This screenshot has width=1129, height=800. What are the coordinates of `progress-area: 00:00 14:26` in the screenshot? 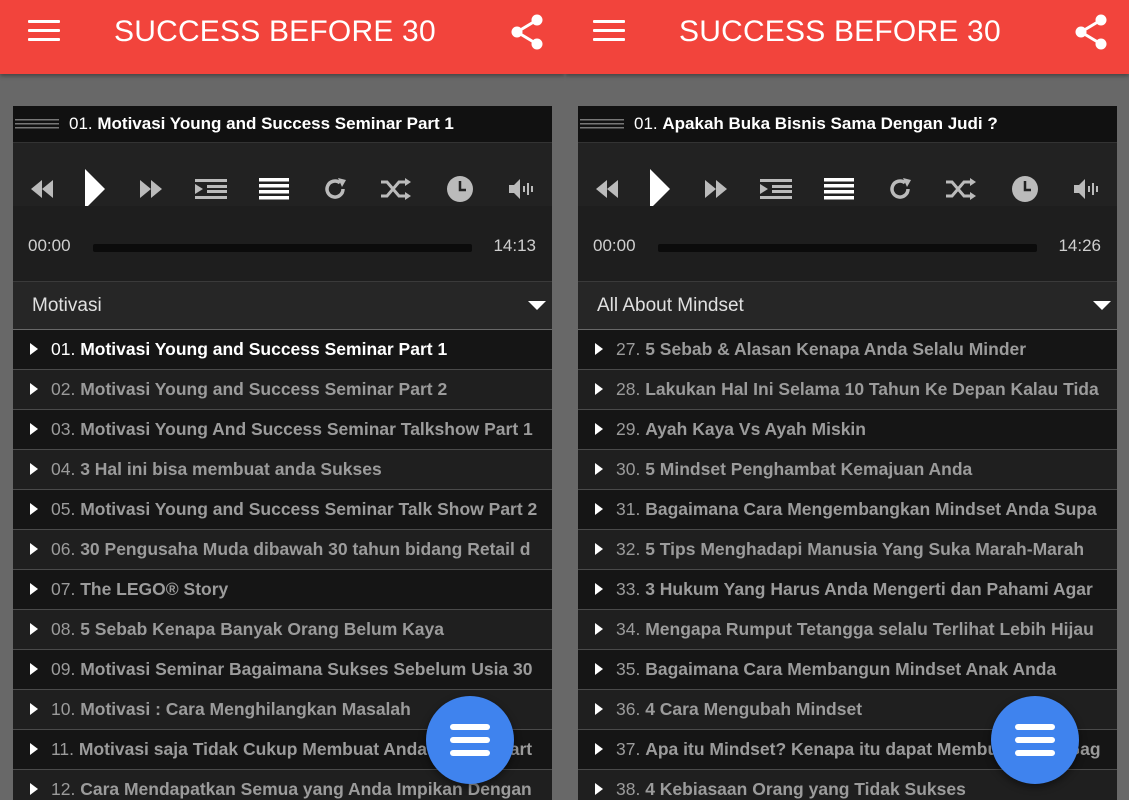 It's located at (847, 244).